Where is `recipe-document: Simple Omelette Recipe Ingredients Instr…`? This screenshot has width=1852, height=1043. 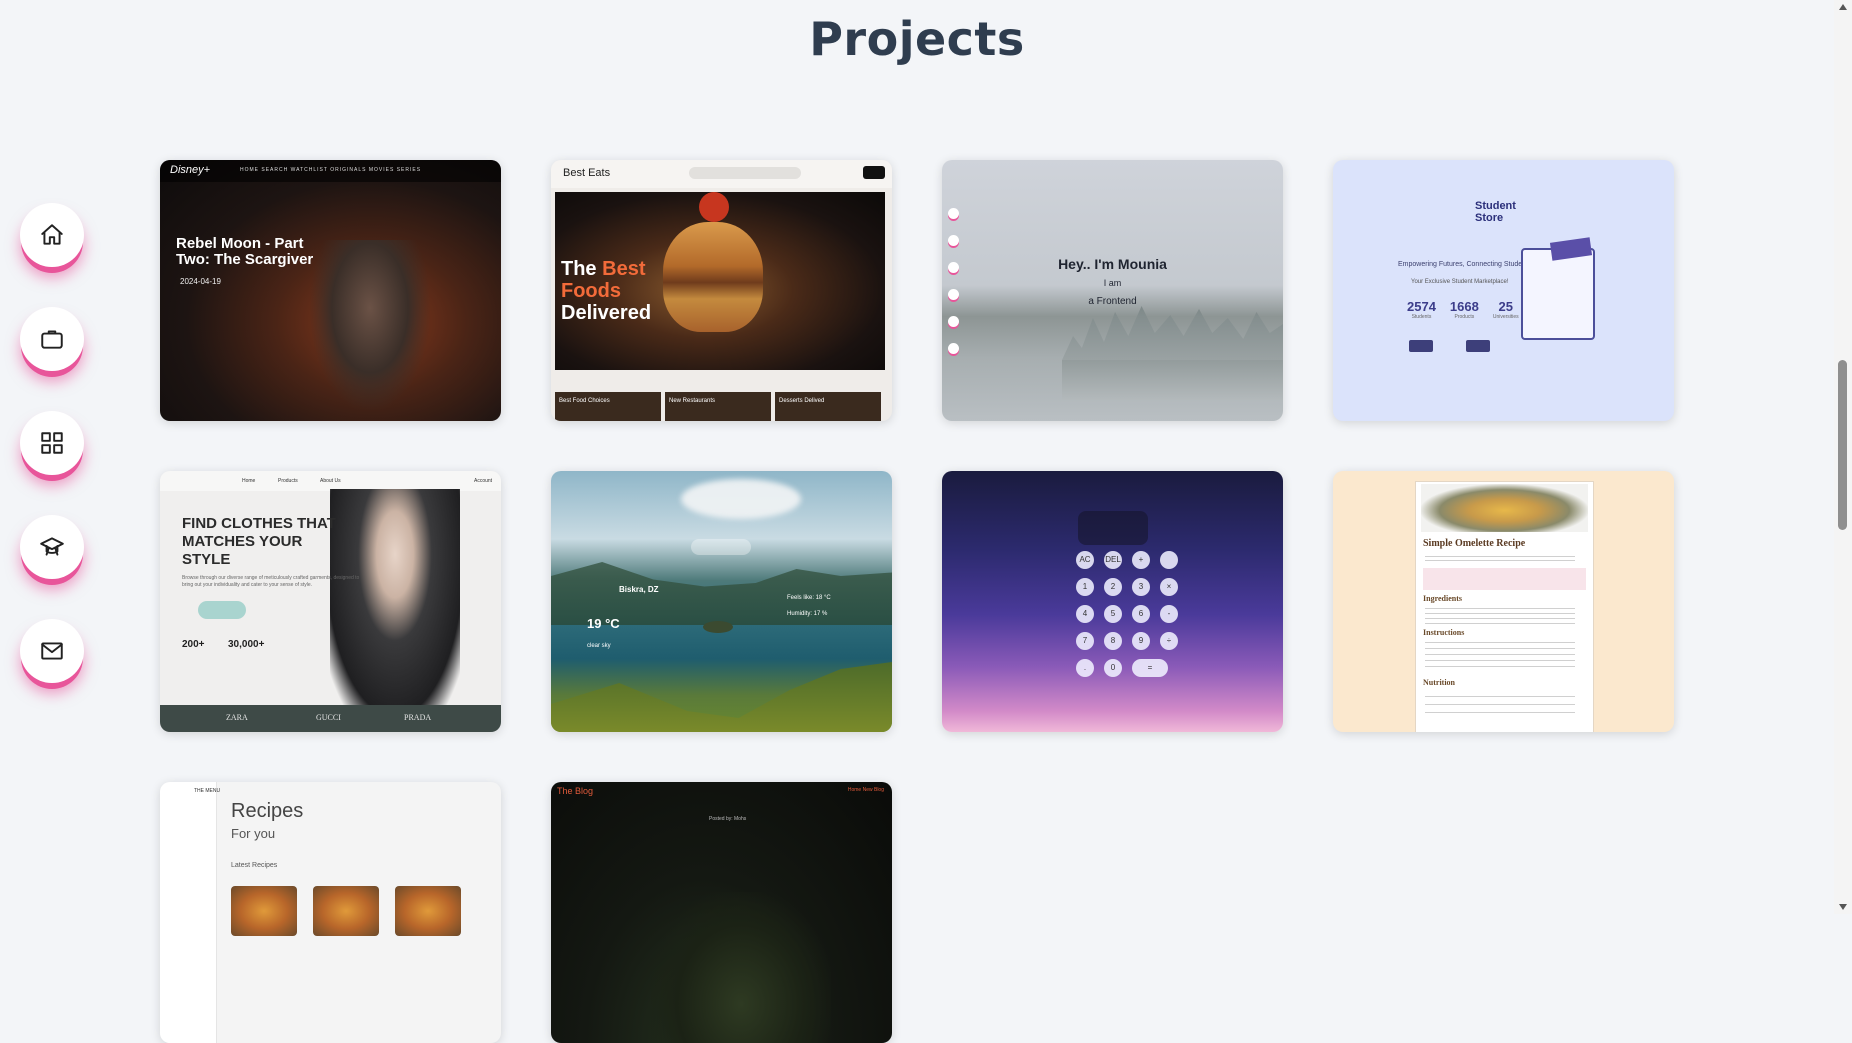 recipe-document: Simple Omelette Recipe Ingredients Instr… is located at coordinates (1504, 606).